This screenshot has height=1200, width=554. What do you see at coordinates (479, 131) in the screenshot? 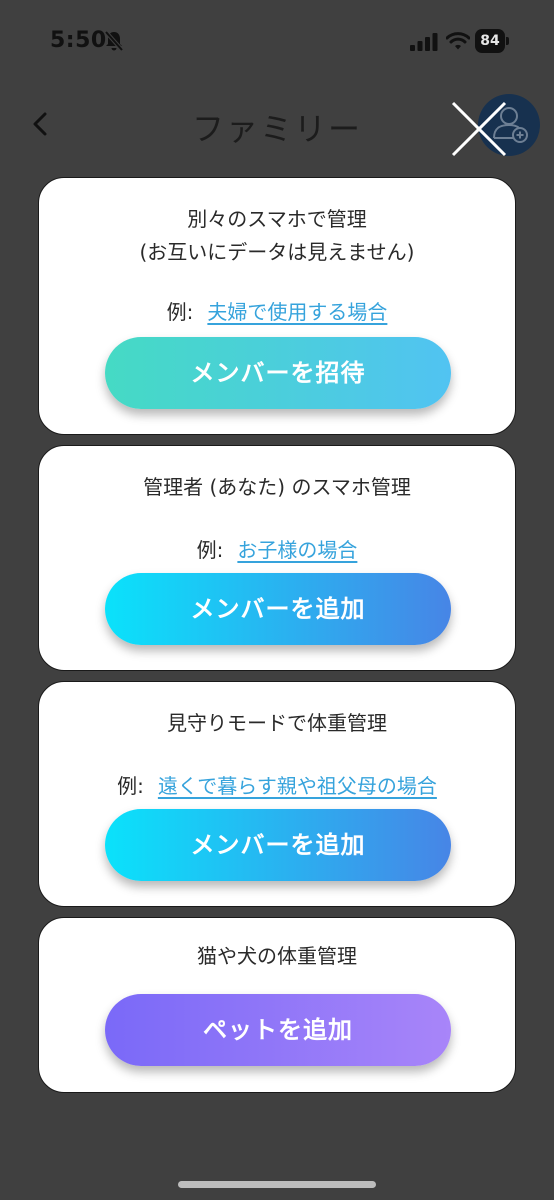
I see `close-icon` at bounding box center [479, 131].